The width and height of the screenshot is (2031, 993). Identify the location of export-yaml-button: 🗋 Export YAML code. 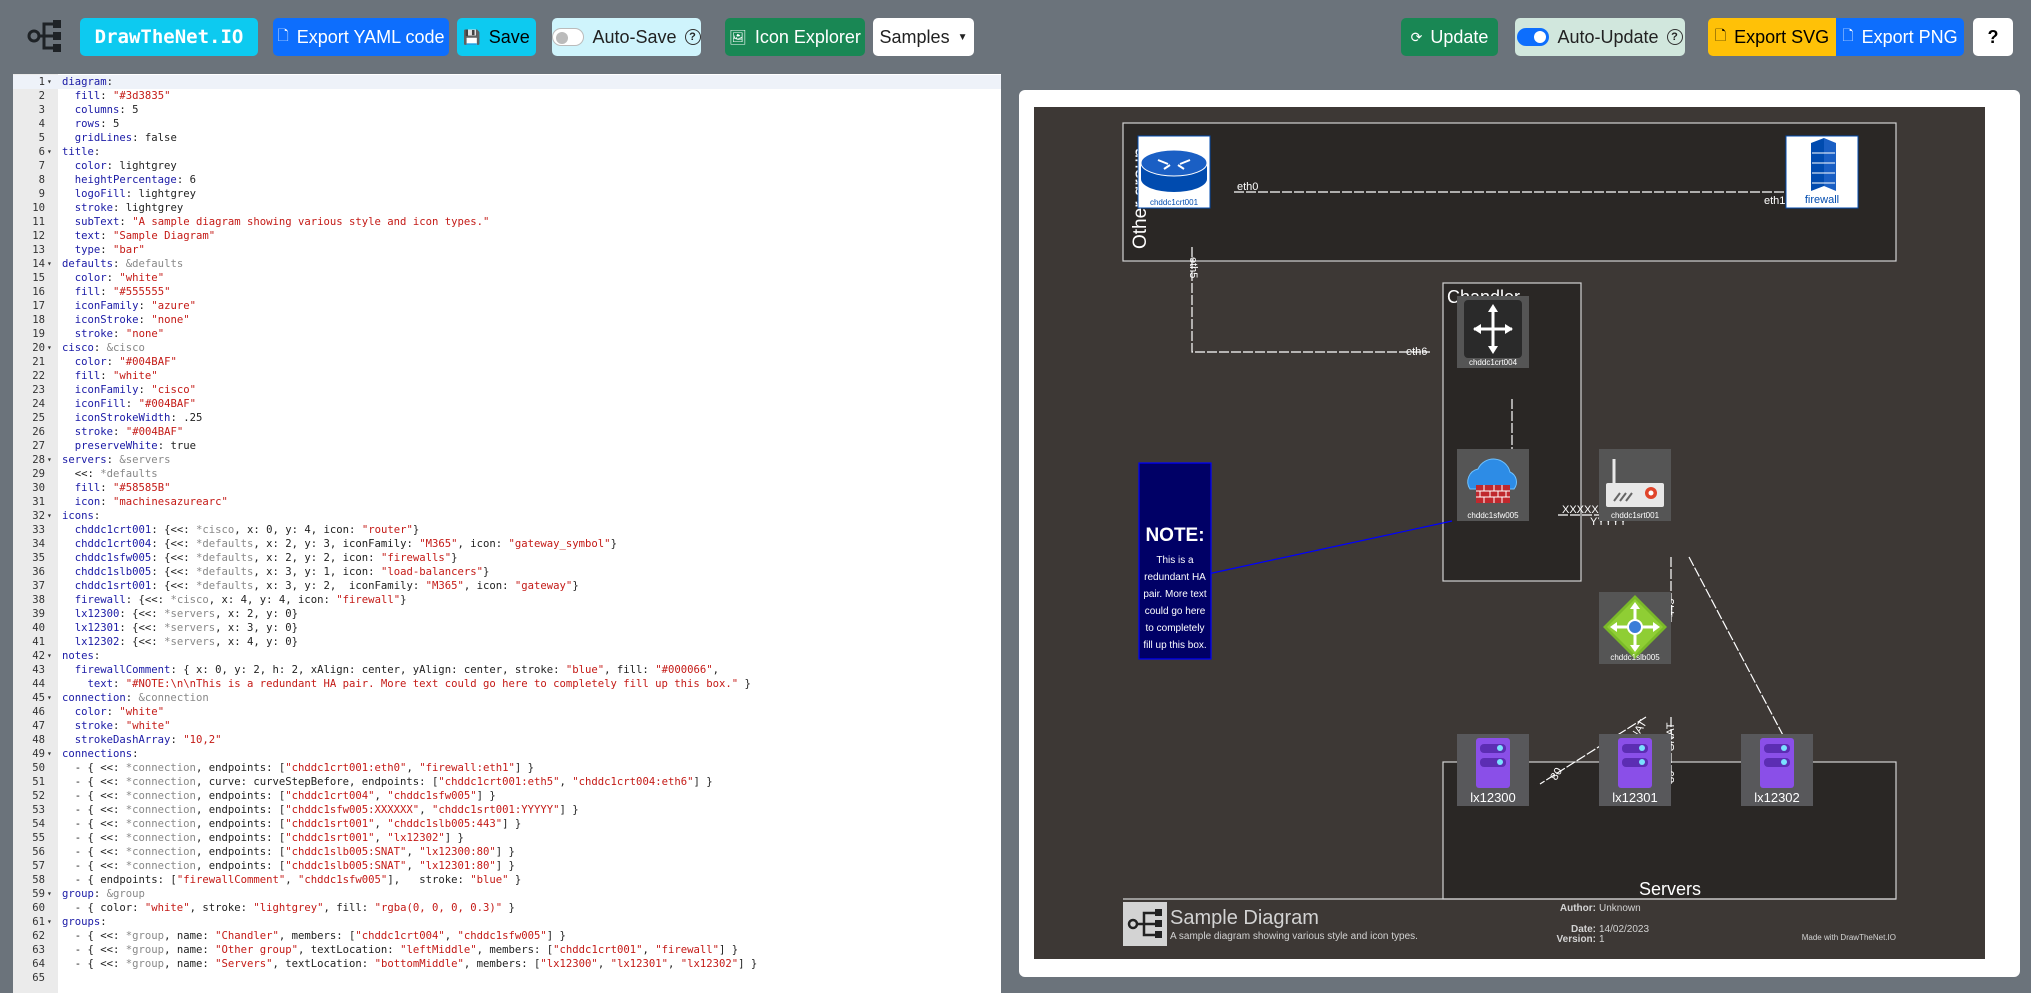
(361, 37).